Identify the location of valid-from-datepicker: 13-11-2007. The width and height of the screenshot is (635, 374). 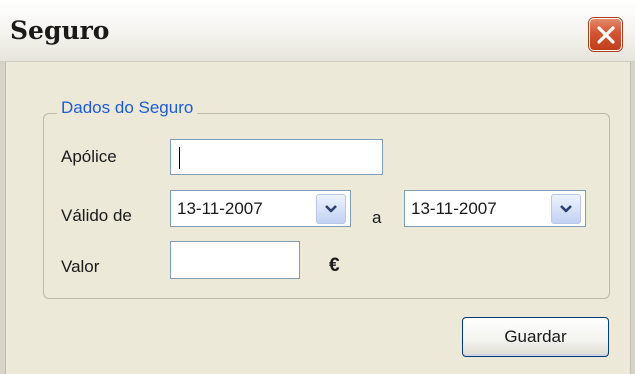
(260, 208).